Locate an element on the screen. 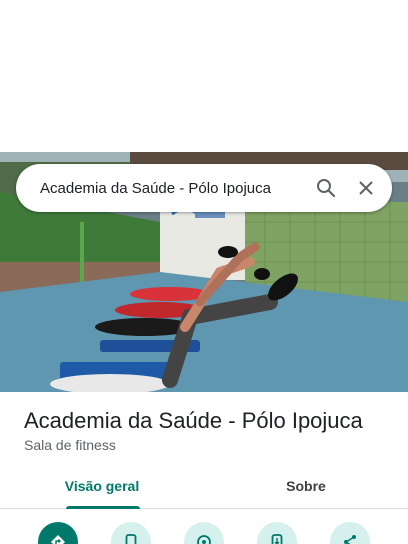 This screenshot has width=408, height=544. save-icon is located at coordinates (204, 539).